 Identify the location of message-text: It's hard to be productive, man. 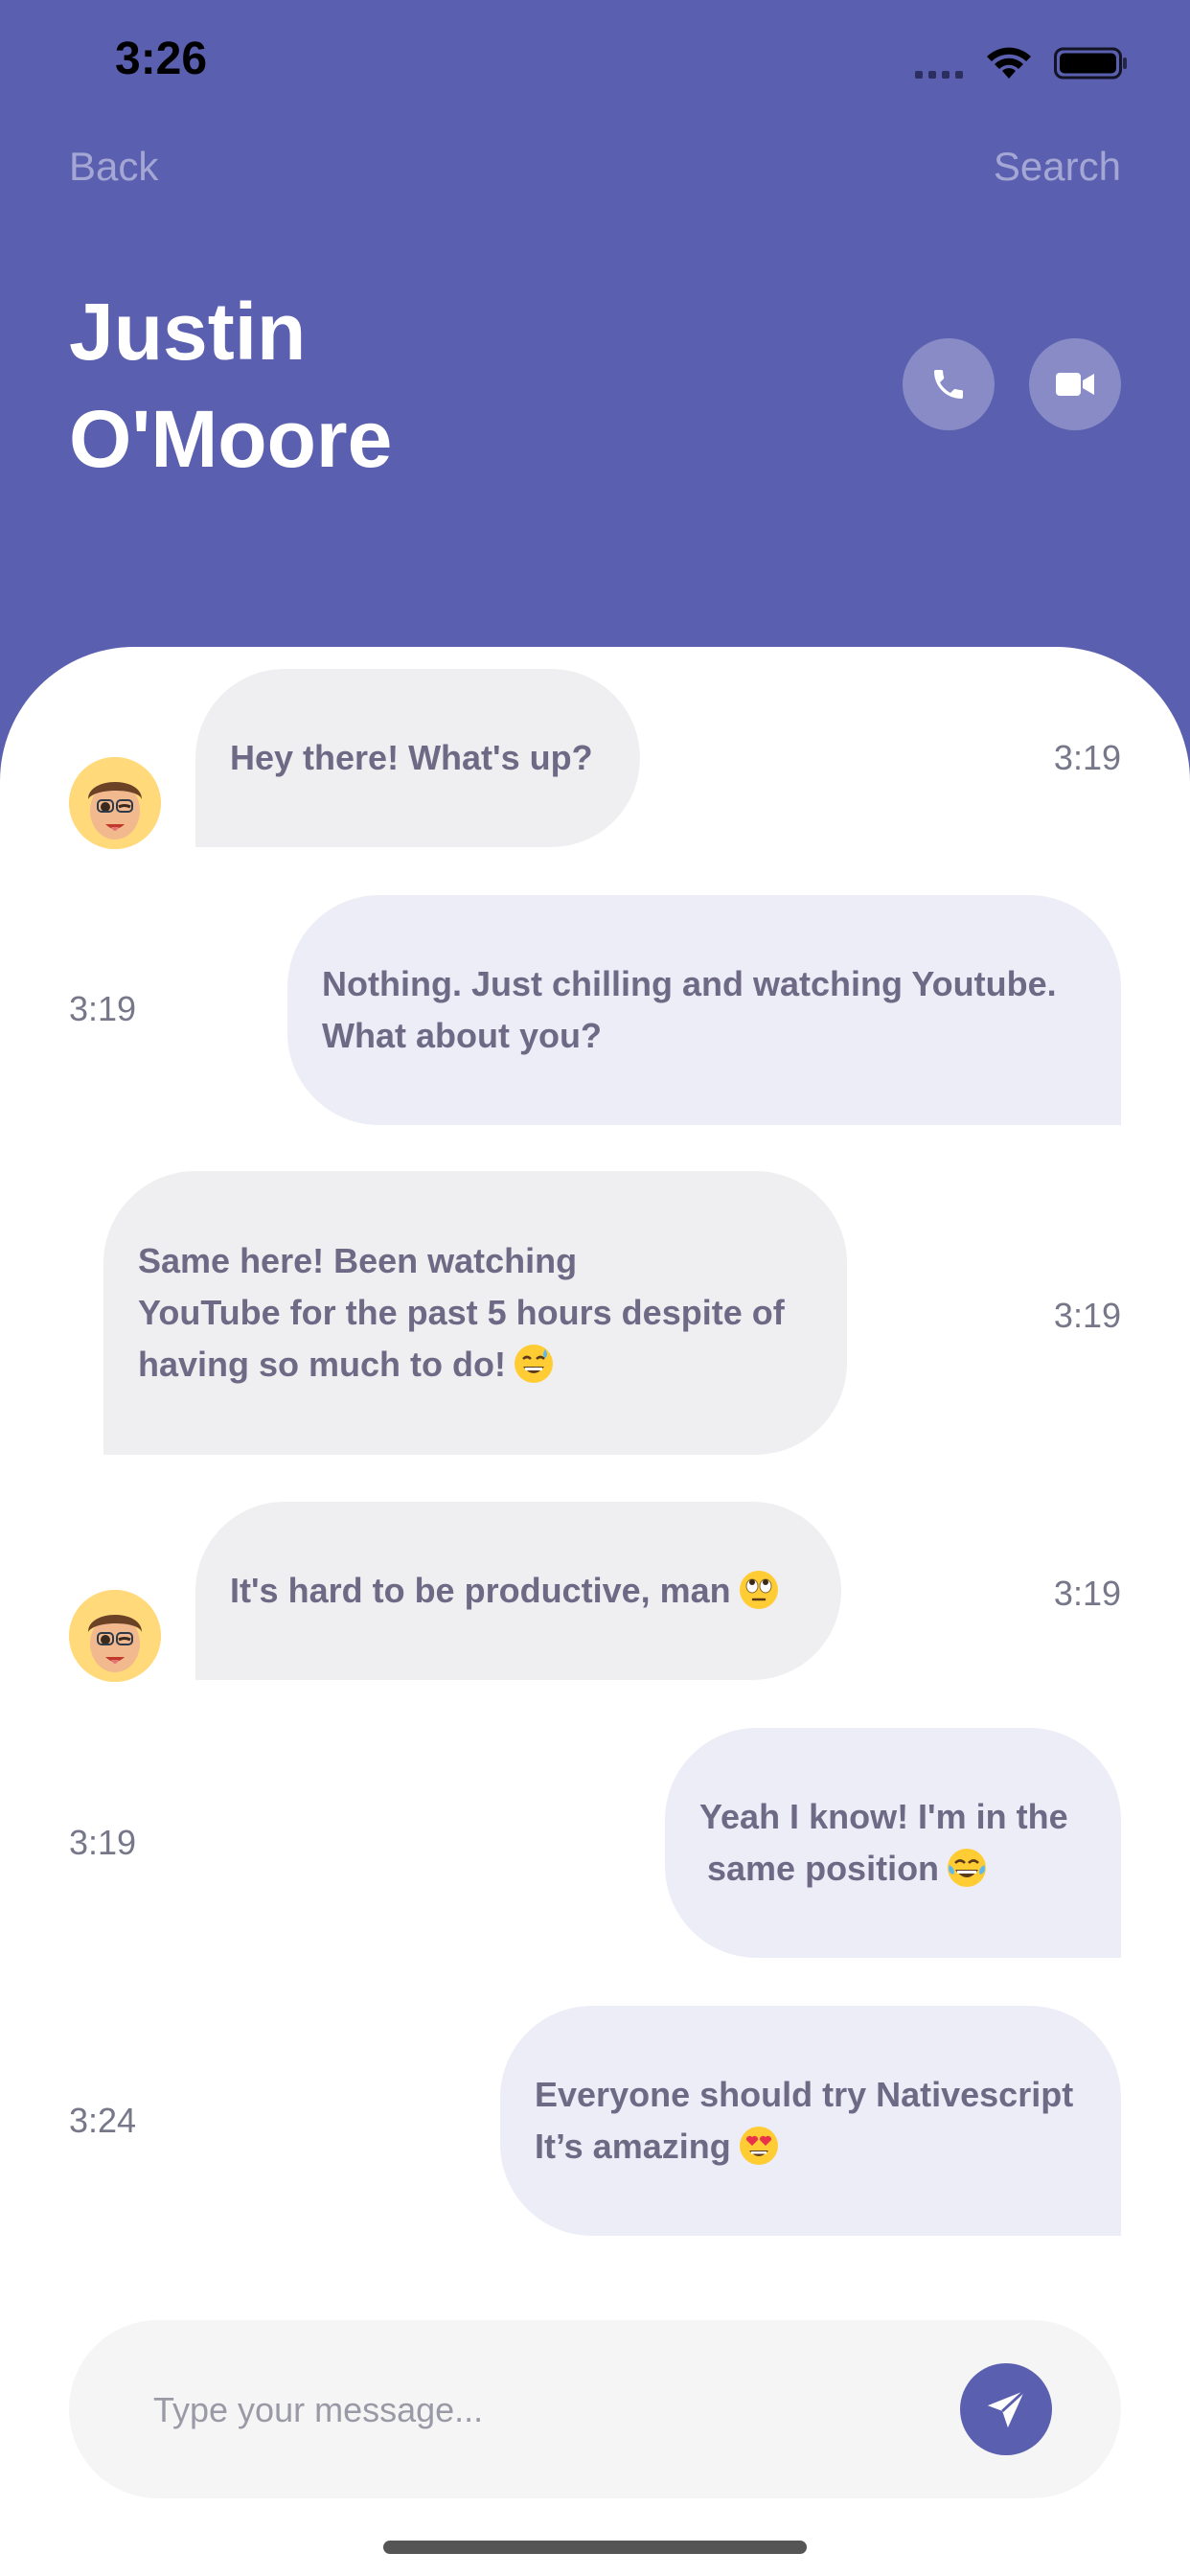
(481, 1590).